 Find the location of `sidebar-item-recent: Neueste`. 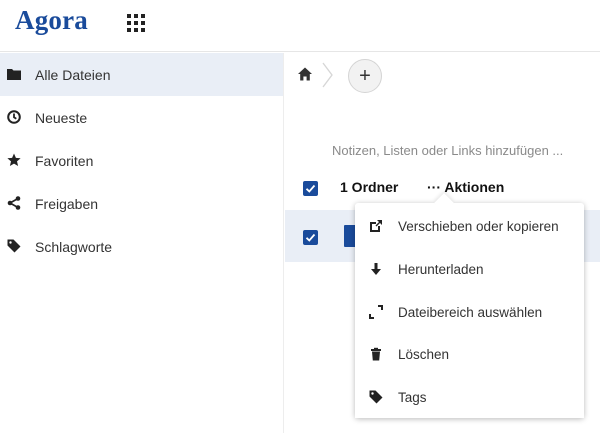

sidebar-item-recent: Neueste is located at coordinates (141, 117).